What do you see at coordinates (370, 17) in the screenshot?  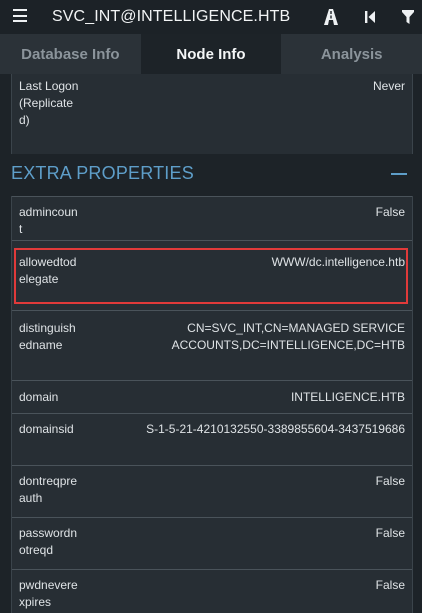 I see `back-icon` at bounding box center [370, 17].